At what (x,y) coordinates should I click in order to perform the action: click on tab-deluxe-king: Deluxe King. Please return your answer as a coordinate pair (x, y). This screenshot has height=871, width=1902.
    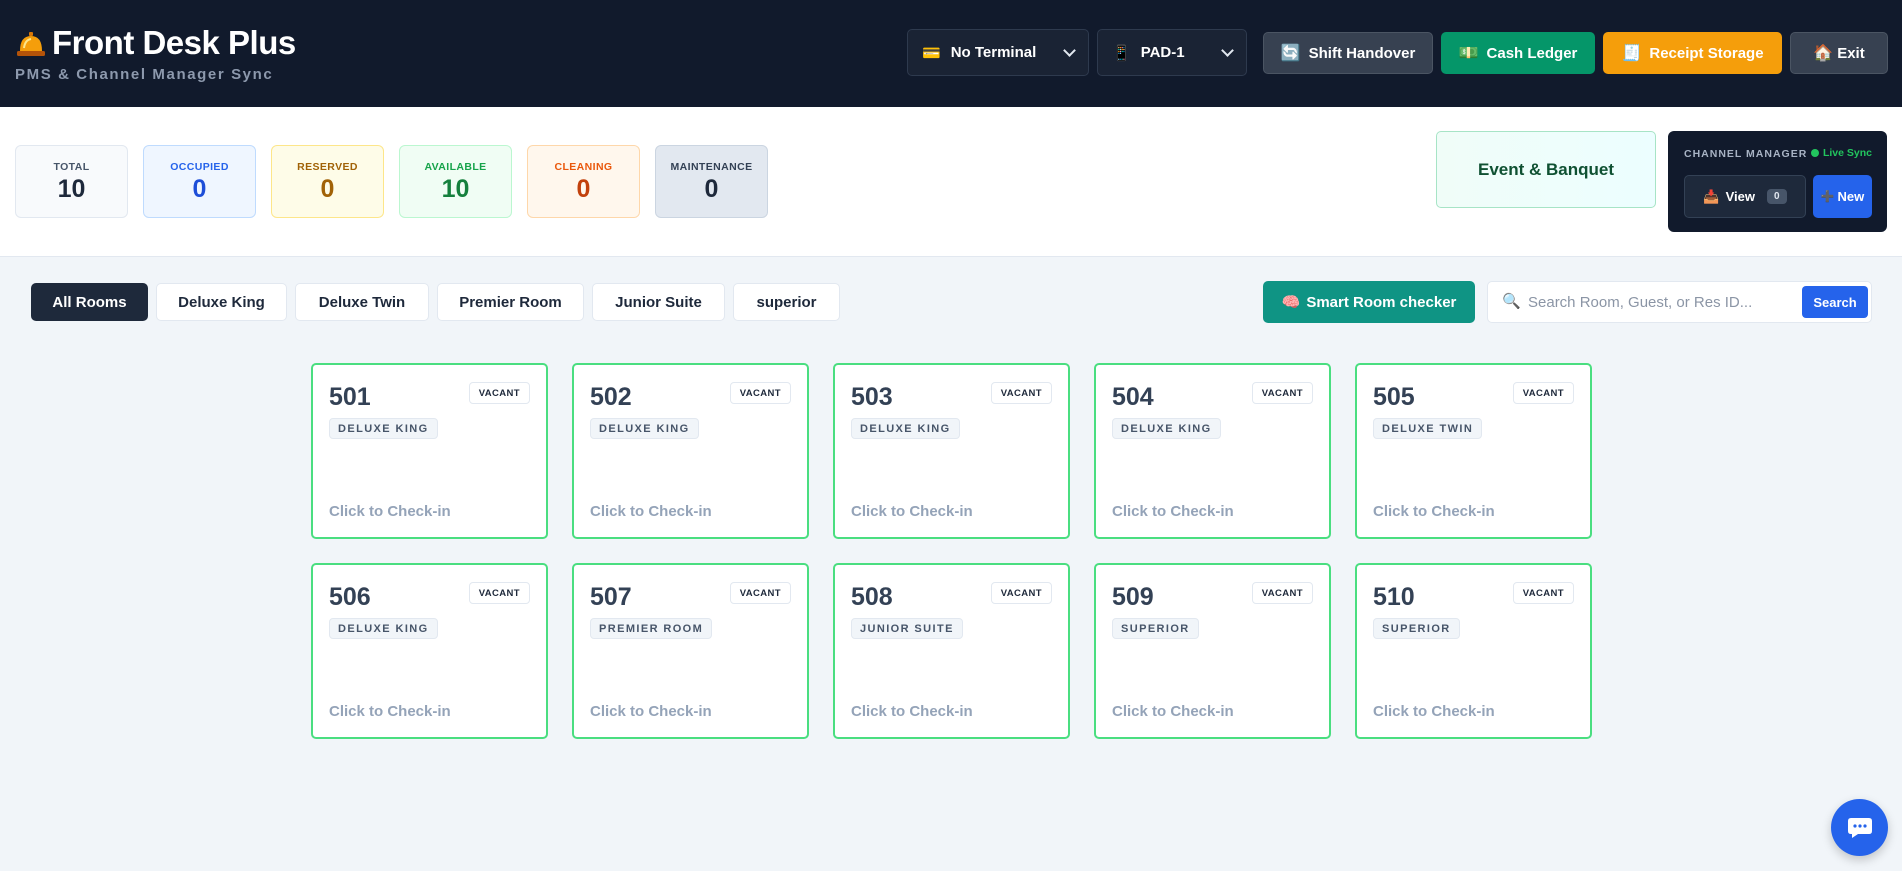
    Looking at the image, I should click on (221, 302).